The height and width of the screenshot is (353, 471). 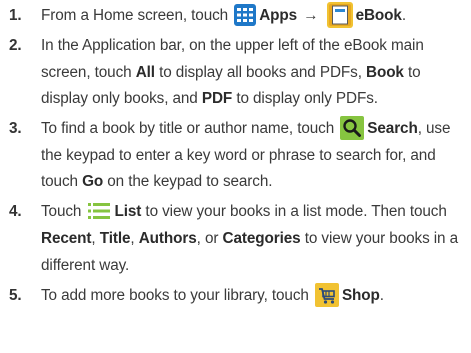 What do you see at coordinates (392, 129) in the screenshot?
I see `bold-term: Search` at bounding box center [392, 129].